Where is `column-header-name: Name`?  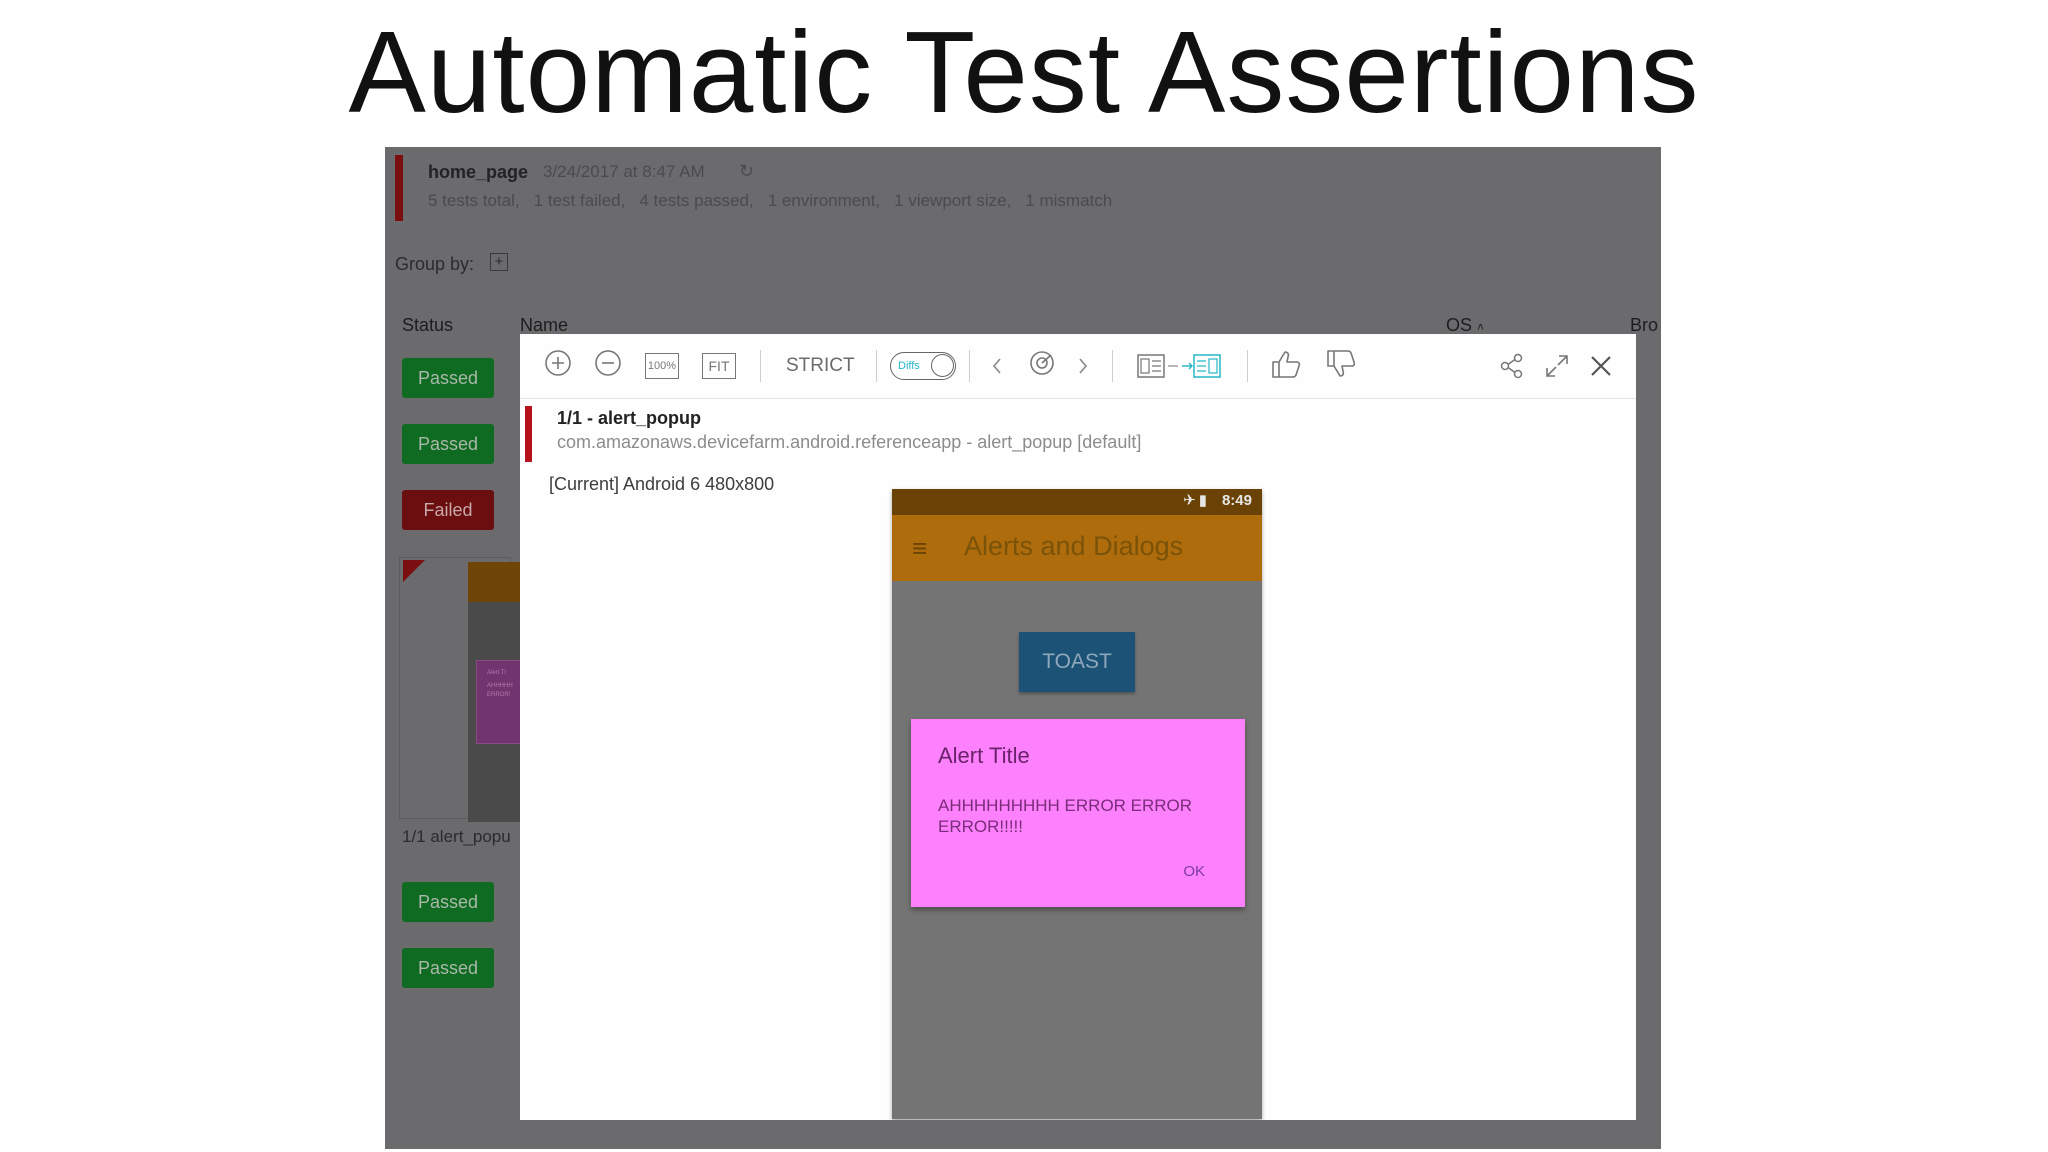
column-header-name: Name is located at coordinates (544, 325).